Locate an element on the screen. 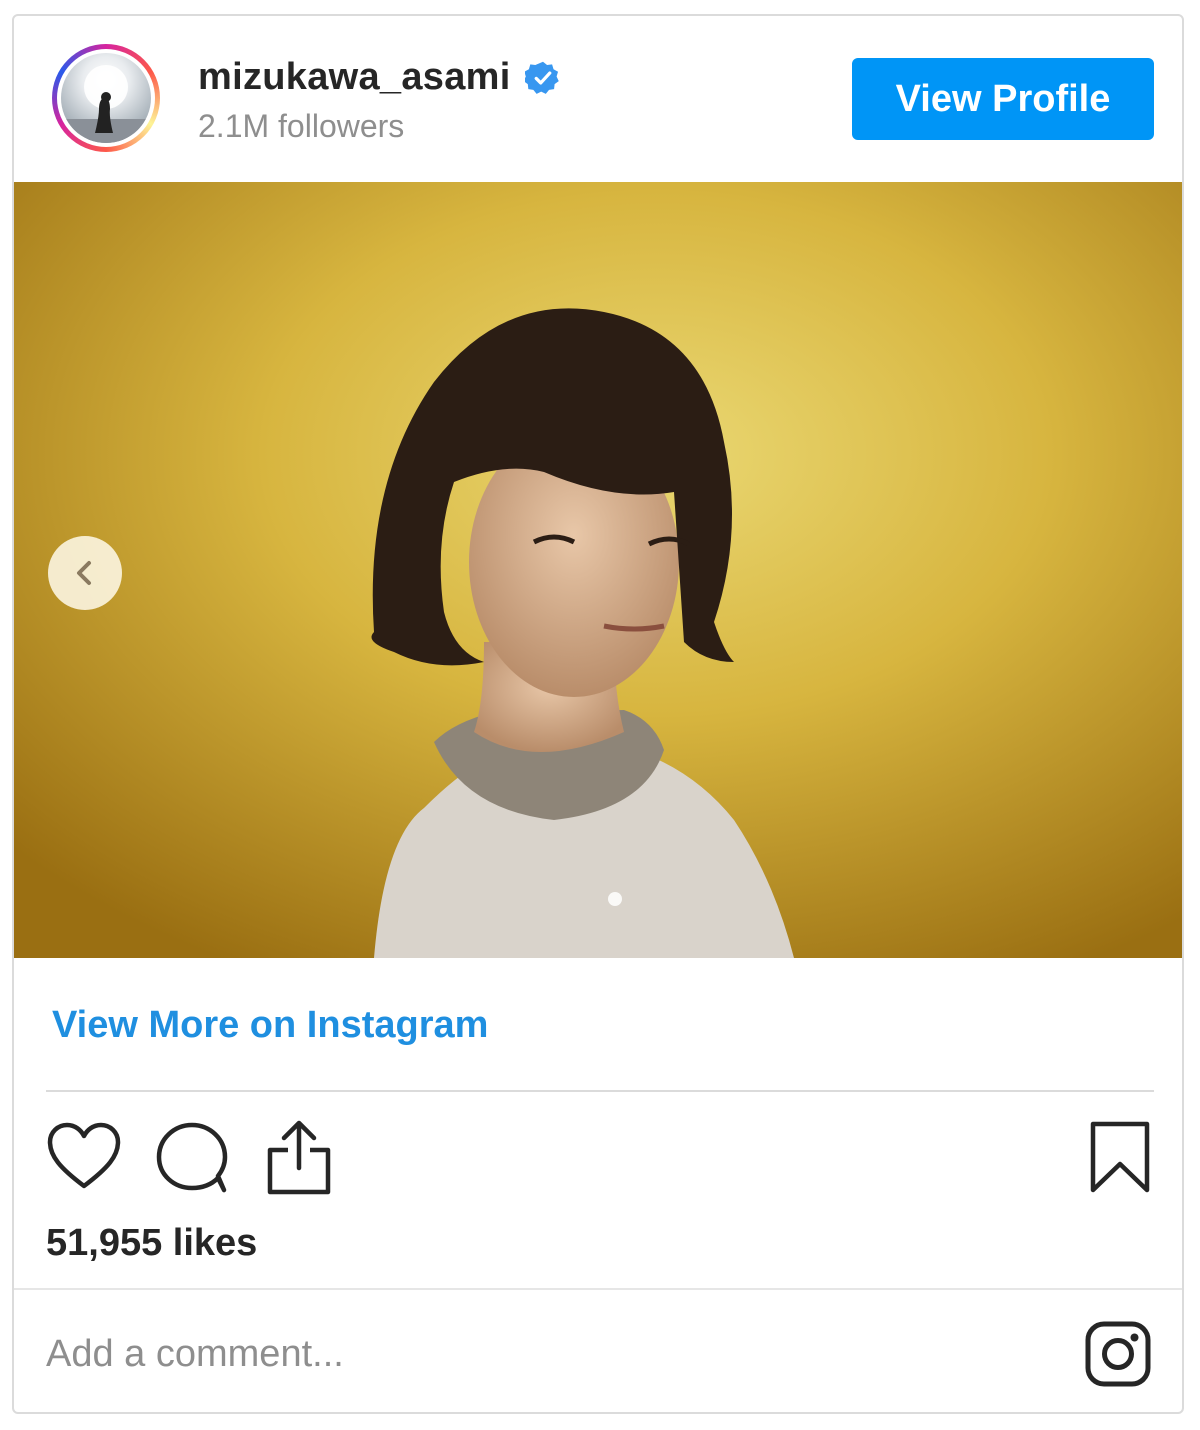  comment-input is located at coordinates (546, 1354).